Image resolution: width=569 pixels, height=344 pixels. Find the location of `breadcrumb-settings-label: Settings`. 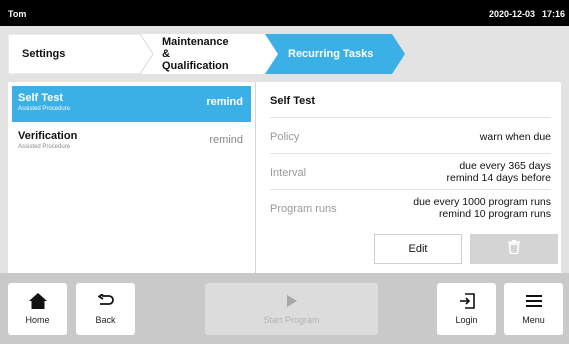

breadcrumb-settings-label: Settings is located at coordinates (44, 54).